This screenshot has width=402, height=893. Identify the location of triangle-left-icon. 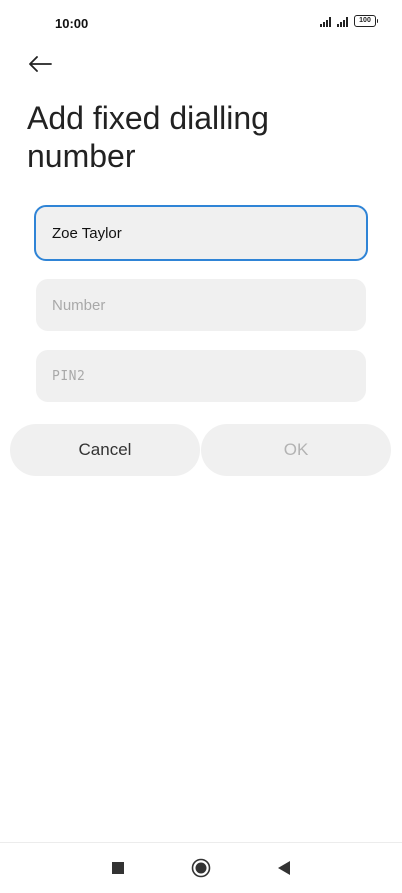
(284, 868).